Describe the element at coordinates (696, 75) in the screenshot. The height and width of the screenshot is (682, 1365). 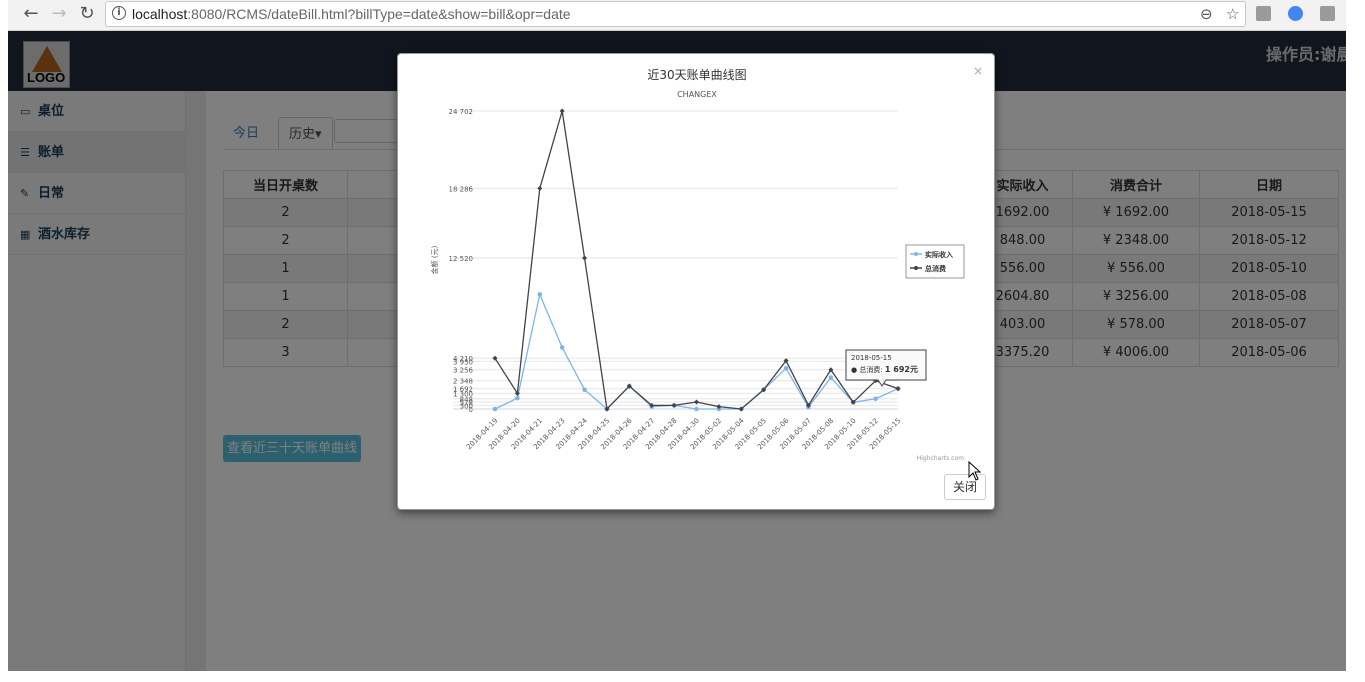
I see `chart-title: 近30天账单曲线图` at that location.